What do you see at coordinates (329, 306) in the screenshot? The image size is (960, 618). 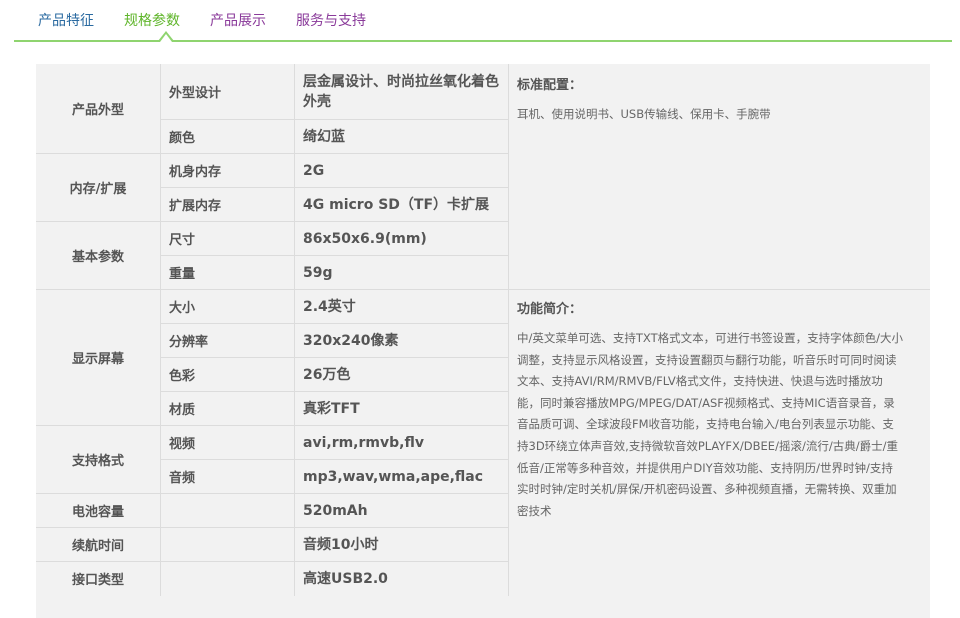 I see `spec-value-screen-size: 2.4英寸` at bounding box center [329, 306].